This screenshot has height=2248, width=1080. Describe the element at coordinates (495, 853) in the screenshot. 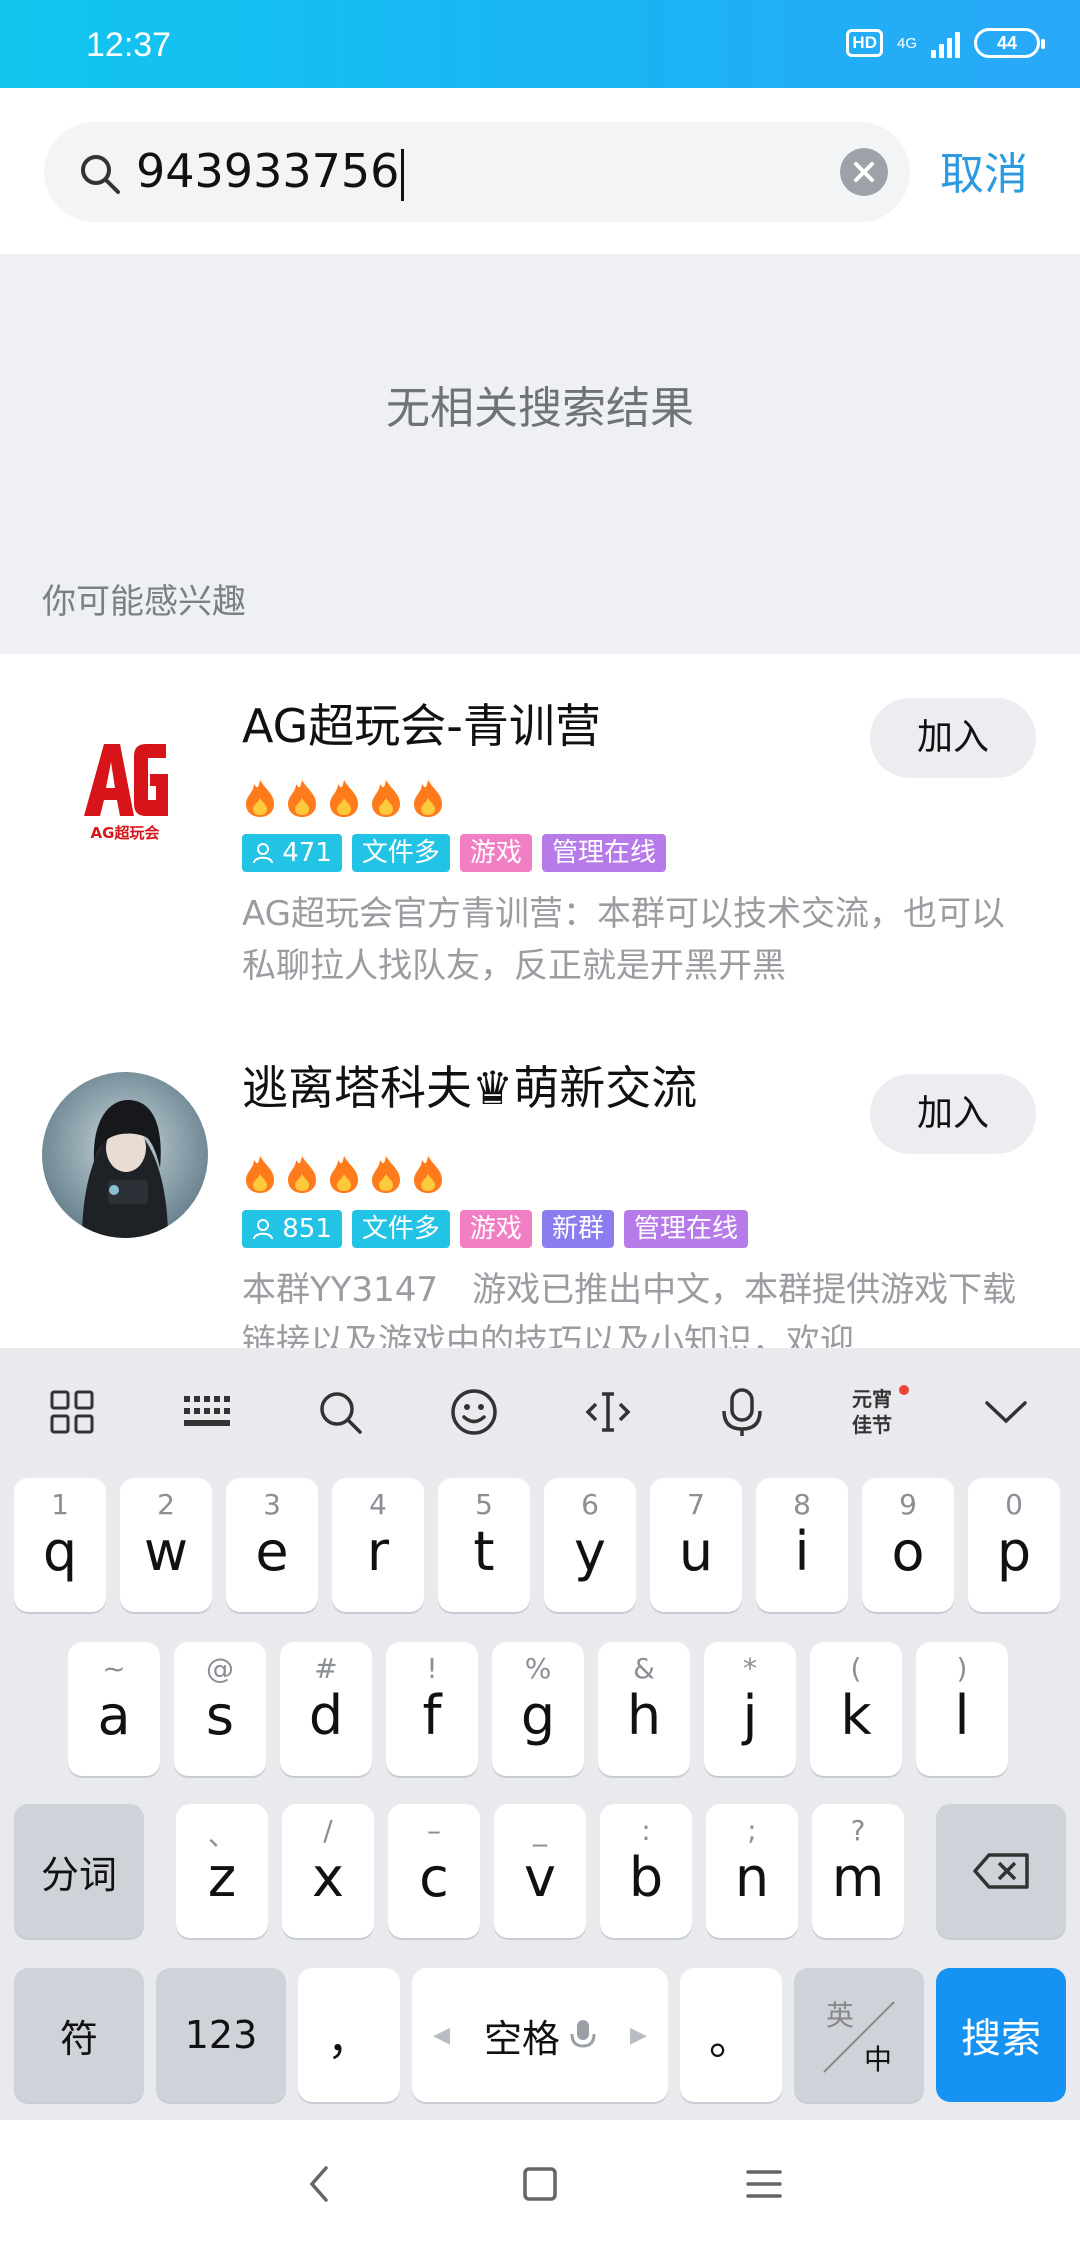

I see `tag-game: 游戏` at that location.